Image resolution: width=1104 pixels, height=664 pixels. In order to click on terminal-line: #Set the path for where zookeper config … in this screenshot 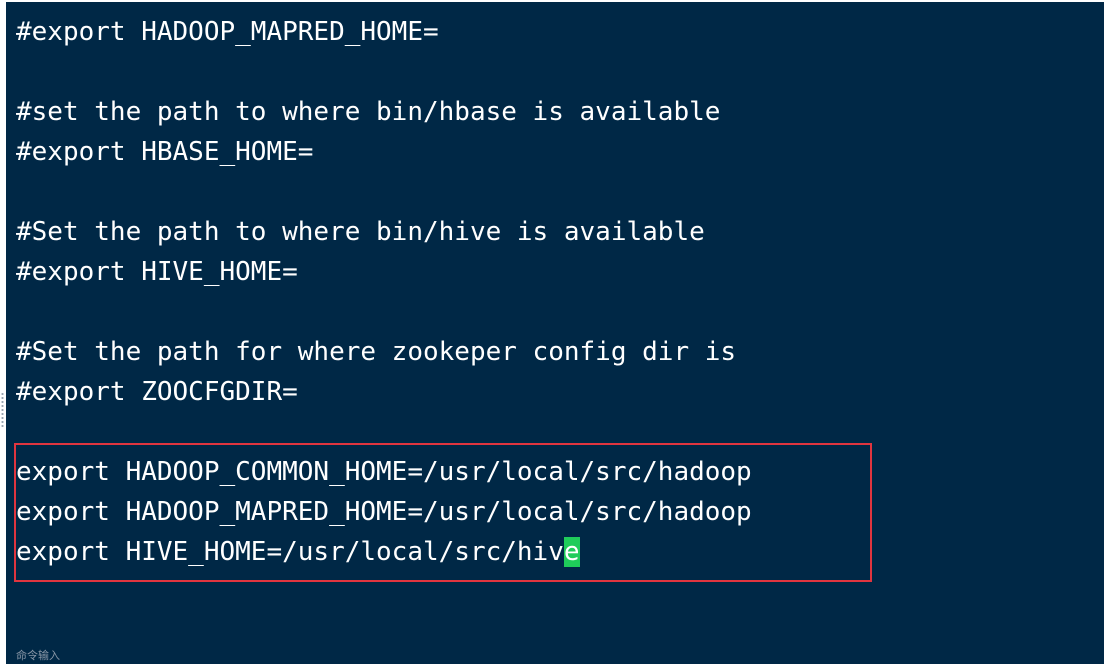, I will do `click(376, 352)`.